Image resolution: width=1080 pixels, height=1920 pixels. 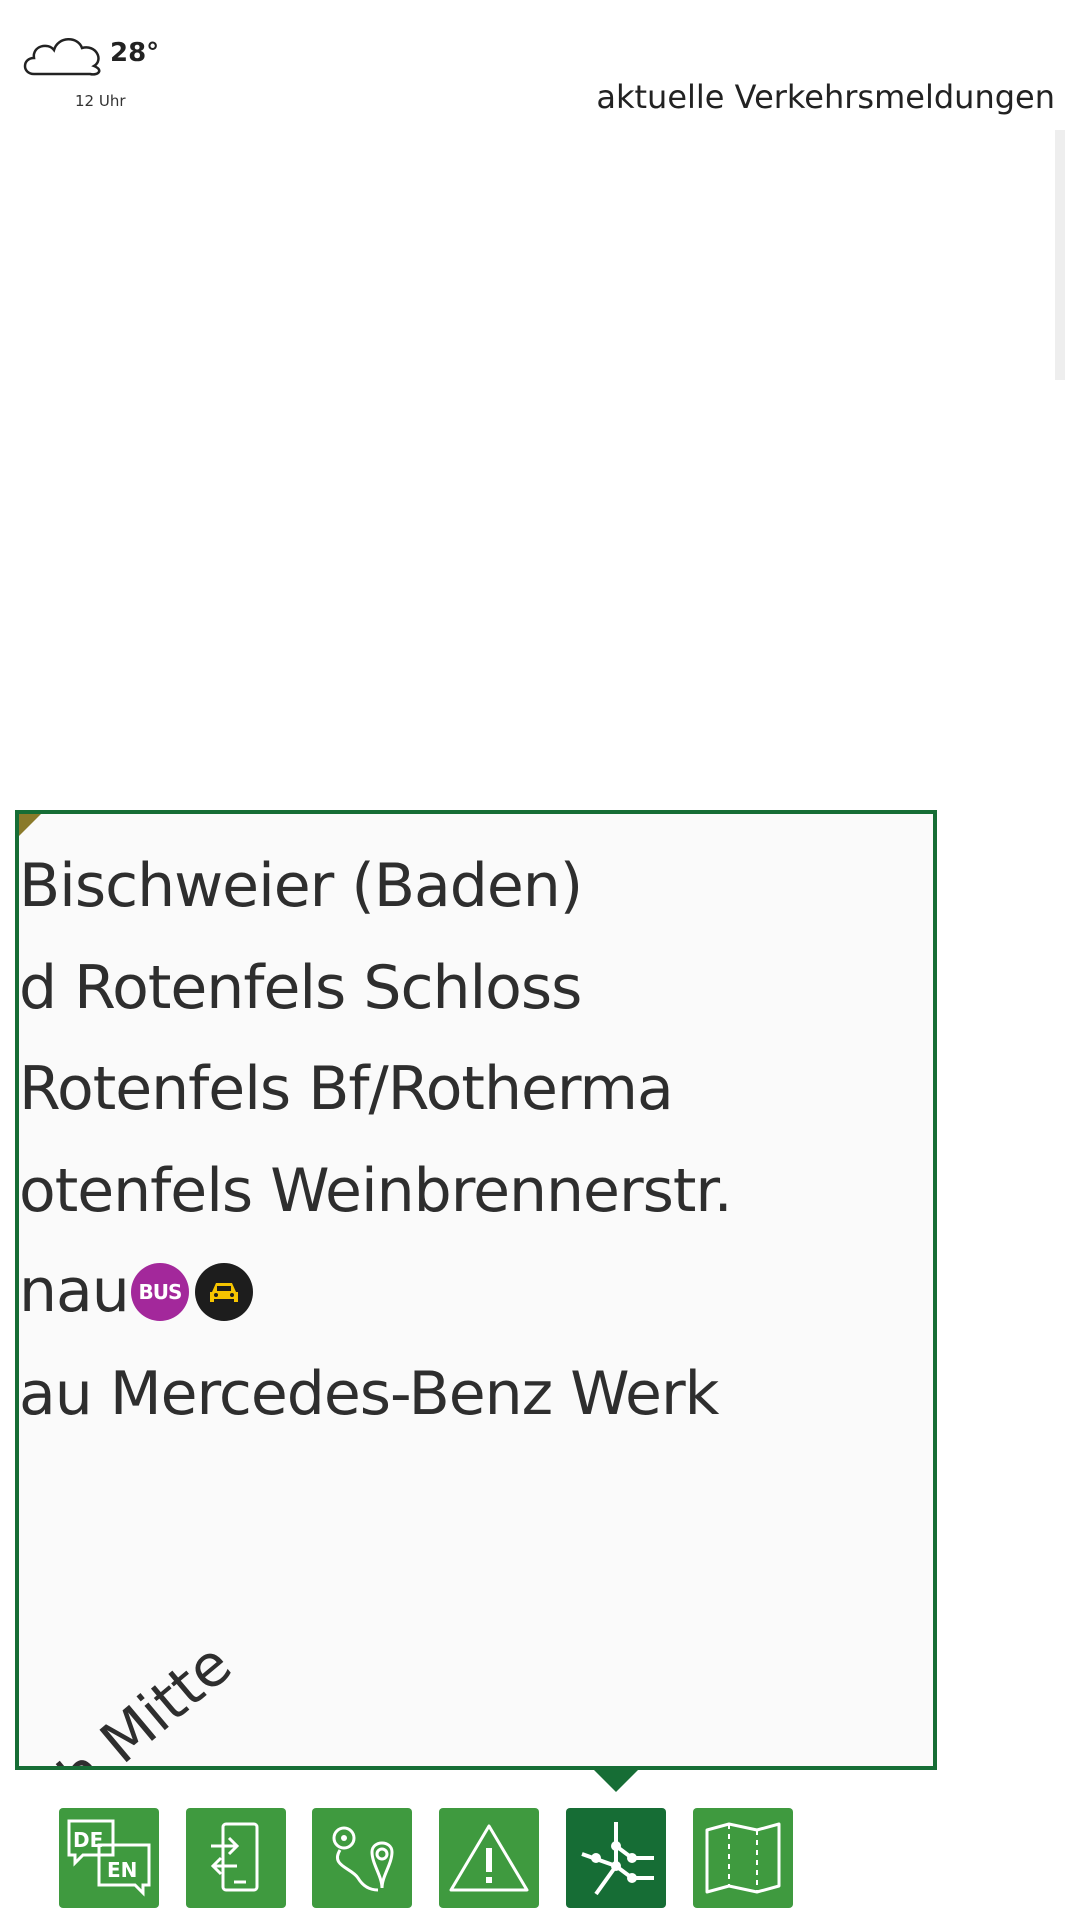 I want to click on alerts-button, so click(x=489, y=1858).